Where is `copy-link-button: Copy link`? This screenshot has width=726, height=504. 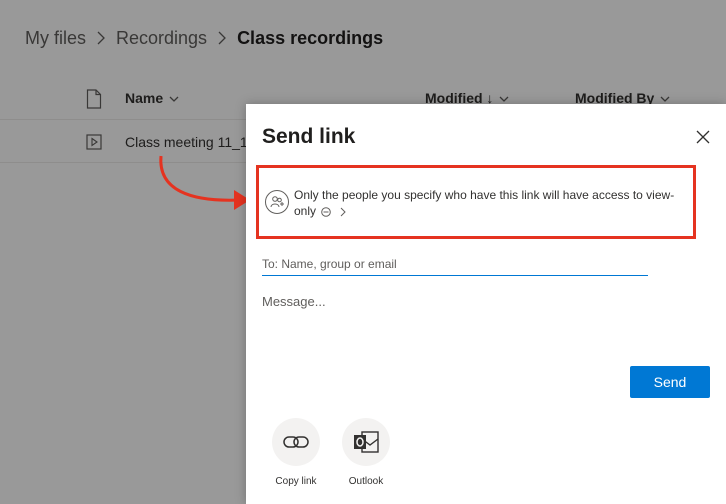
copy-link-button: Copy link is located at coordinates (296, 456).